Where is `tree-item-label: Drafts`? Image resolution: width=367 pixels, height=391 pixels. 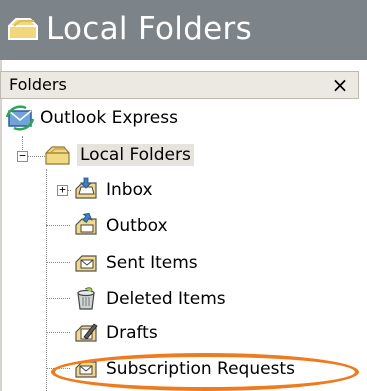 tree-item-label: Drafts is located at coordinates (132, 333).